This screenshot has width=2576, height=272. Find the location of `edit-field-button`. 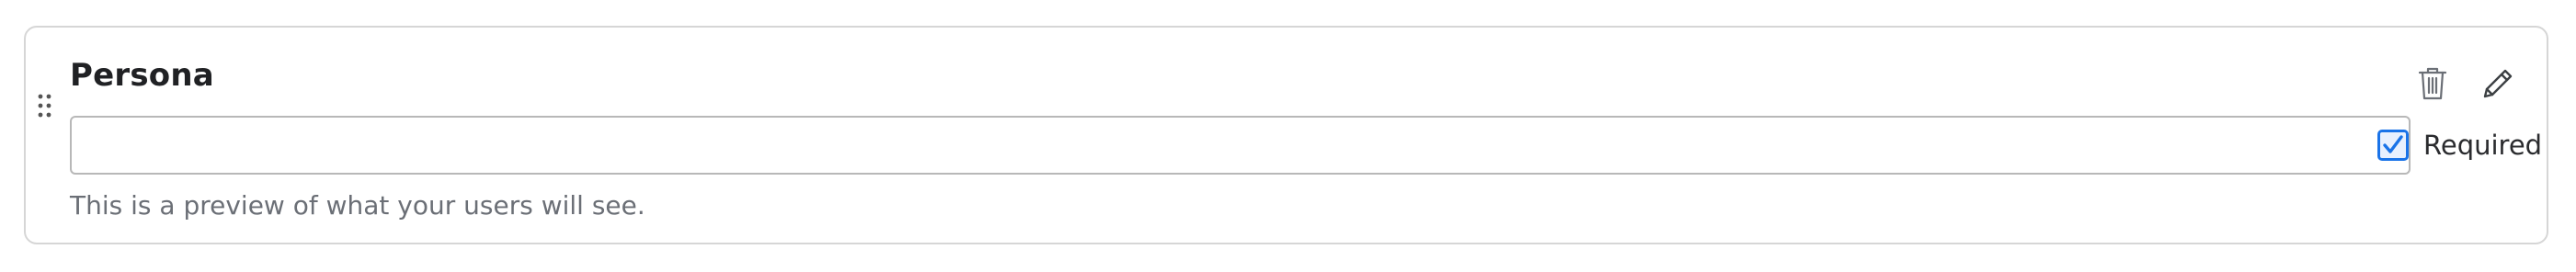

edit-field-button is located at coordinates (2498, 85).